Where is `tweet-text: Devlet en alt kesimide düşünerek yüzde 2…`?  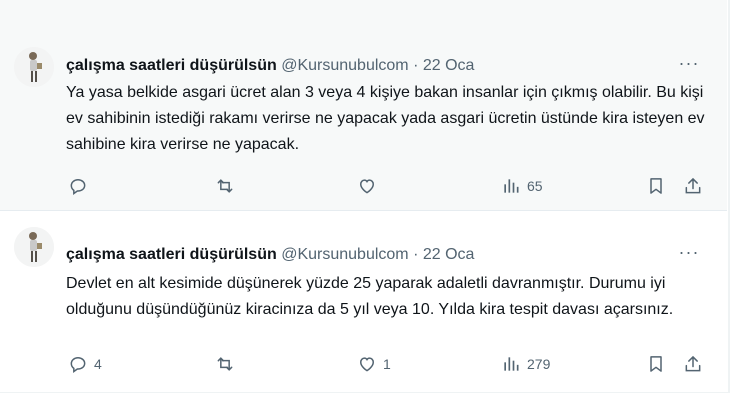
tweet-text: Devlet en alt kesimide düşünerek yüzde 2… is located at coordinates (370, 296).